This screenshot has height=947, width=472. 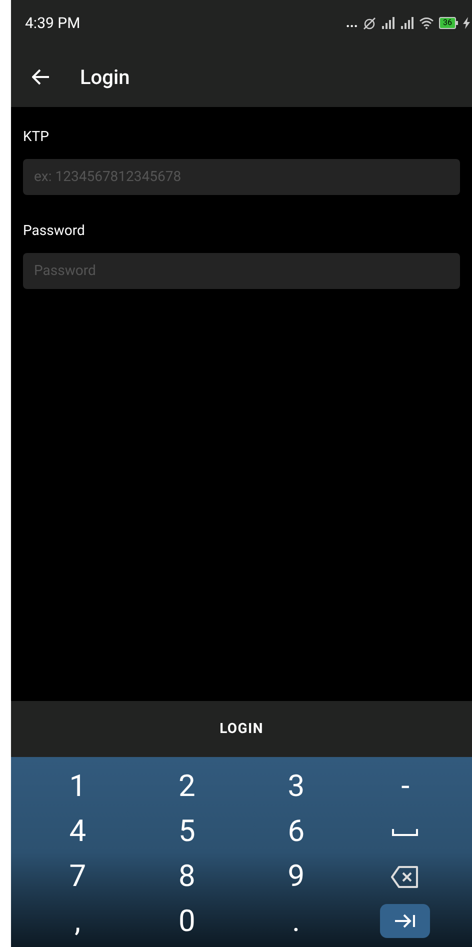 I want to click on alarm-off-icon, so click(x=369, y=23).